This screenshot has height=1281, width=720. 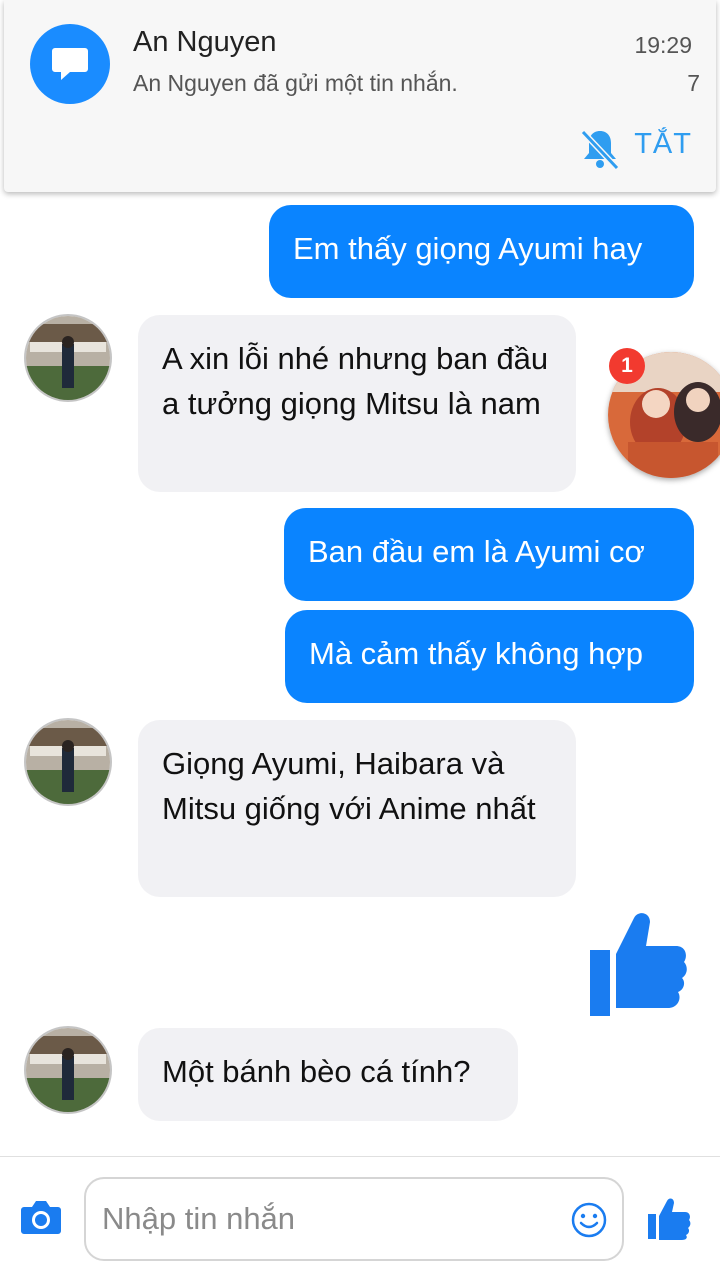 I want to click on message-composer, so click(x=360, y=1218).